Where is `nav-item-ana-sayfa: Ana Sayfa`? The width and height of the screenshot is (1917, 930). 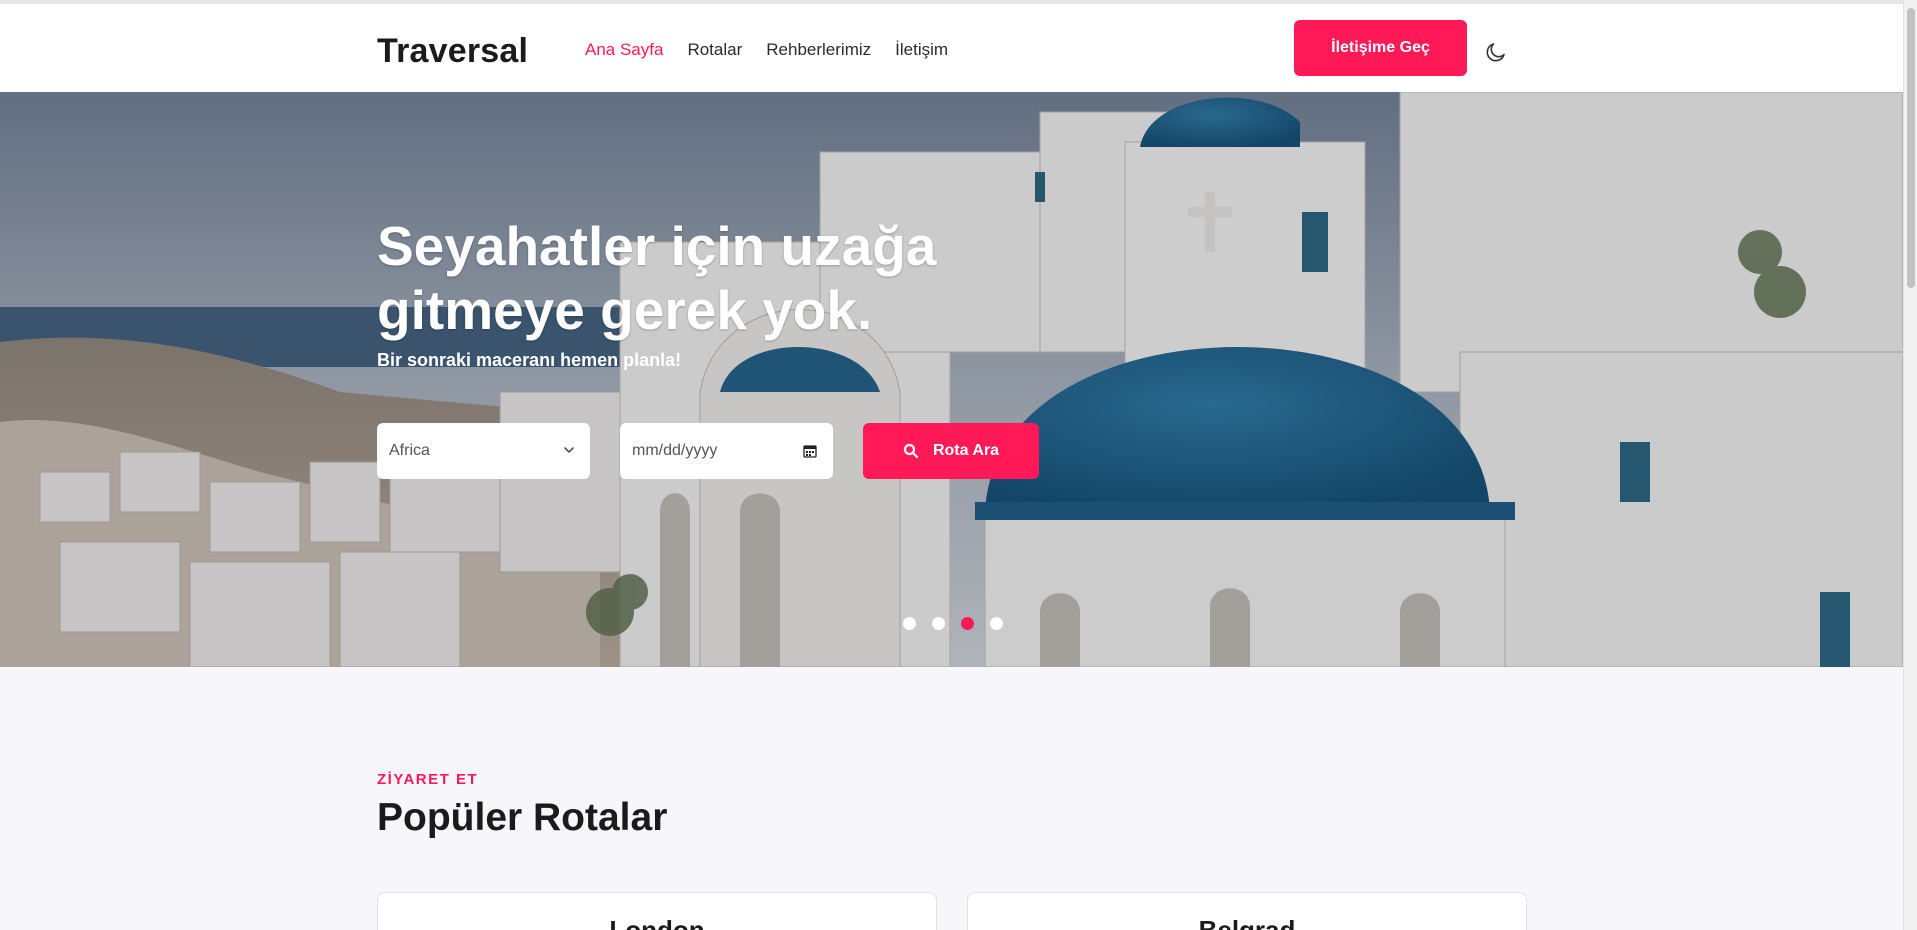
nav-item-ana-sayfa: Ana Sayfa is located at coordinates (624, 50).